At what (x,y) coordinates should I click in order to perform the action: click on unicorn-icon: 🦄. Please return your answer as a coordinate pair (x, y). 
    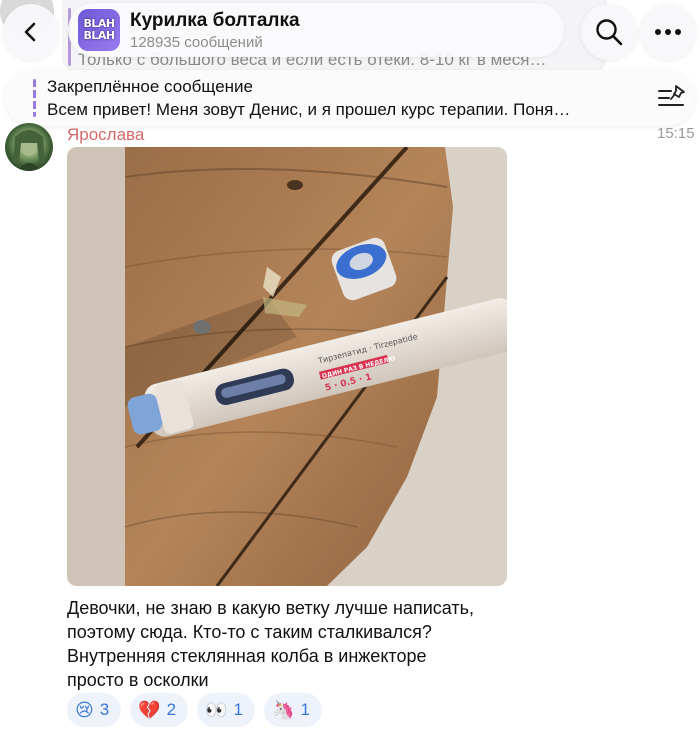
    Looking at the image, I should click on (283, 710).